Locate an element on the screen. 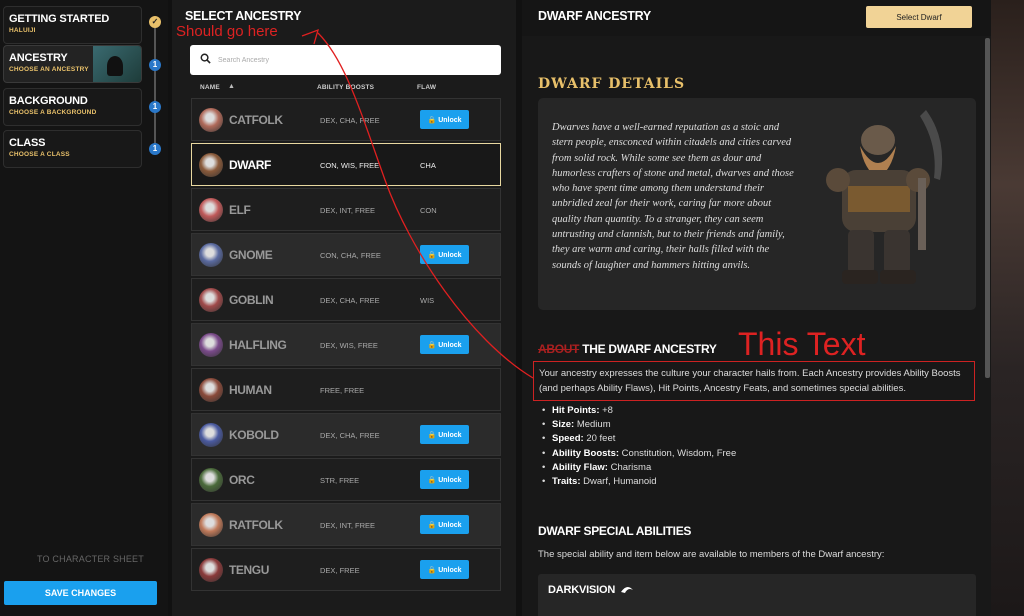 The image size is (1024, 616). ancestry-row-goblin: GOBLIN DEX, CHA, FREE WIS is located at coordinates (346, 299).